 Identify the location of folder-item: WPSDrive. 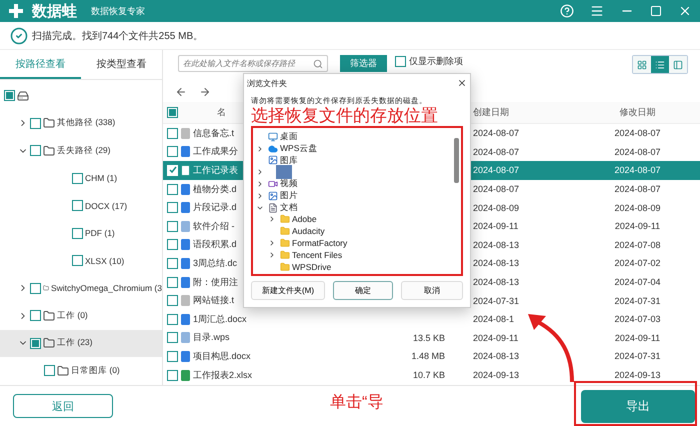
(312, 267).